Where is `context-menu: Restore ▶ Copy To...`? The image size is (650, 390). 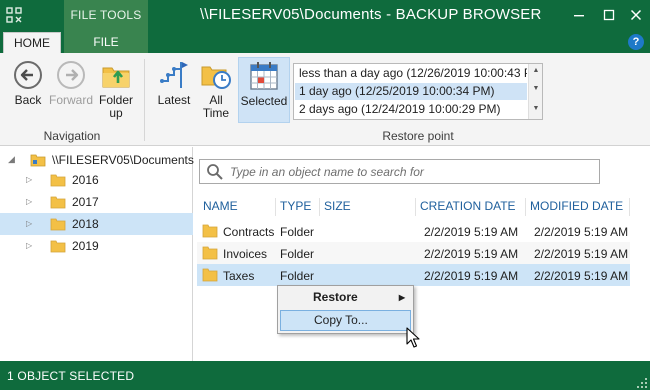
context-menu: Restore ▶ Copy To... is located at coordinates (345, 309).